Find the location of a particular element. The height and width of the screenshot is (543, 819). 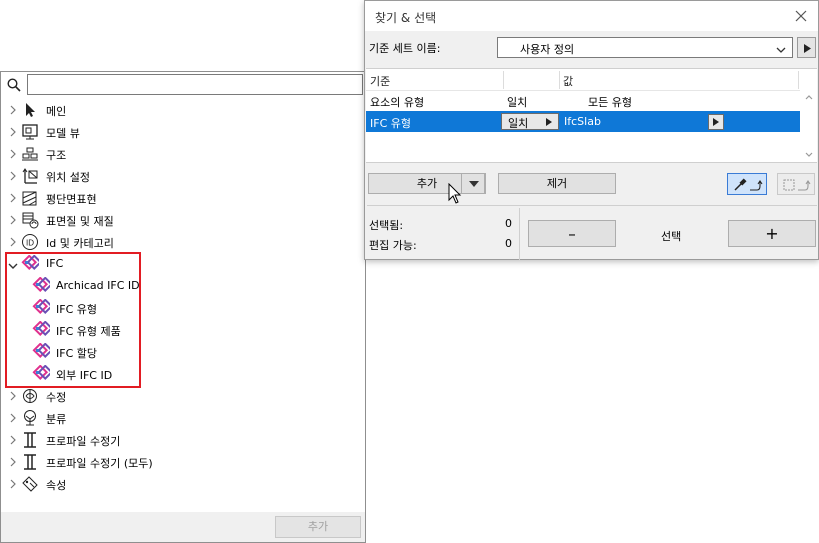

property-icon is located at coordinates (30, 484).